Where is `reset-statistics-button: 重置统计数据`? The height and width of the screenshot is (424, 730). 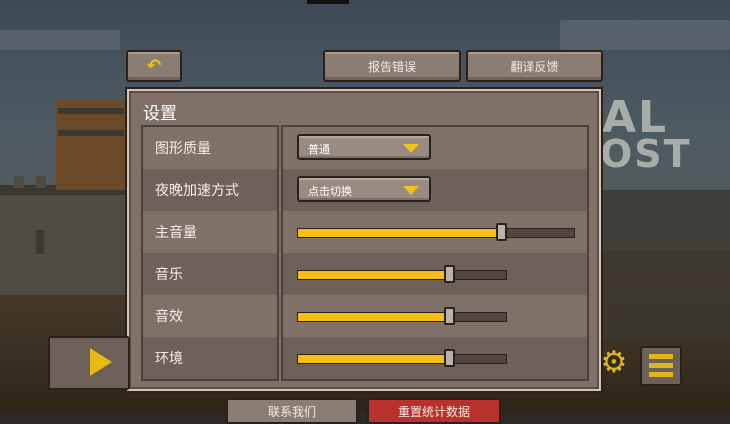
reset-statistics-button: 重置统计数据 is located at coordinates (434, 411).